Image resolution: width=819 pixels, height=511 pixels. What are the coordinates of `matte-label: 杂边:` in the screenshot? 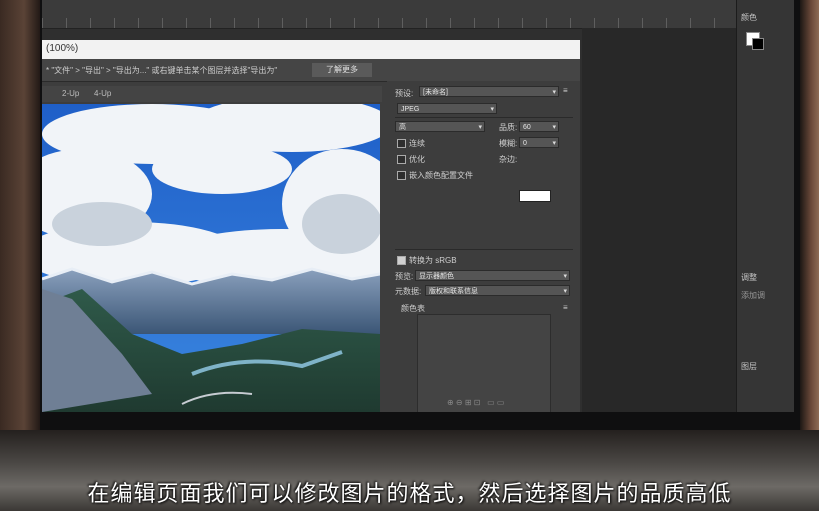 It's located at (508, 159).